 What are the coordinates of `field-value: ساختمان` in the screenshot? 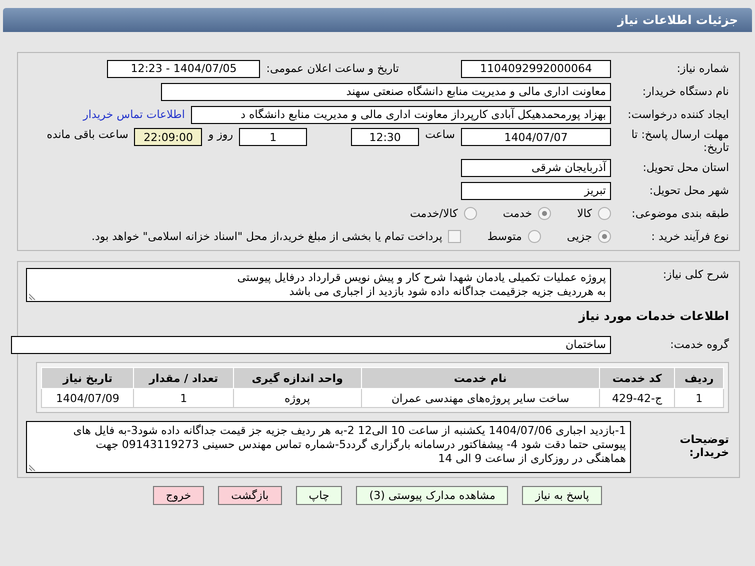 It's located at (311, 345).